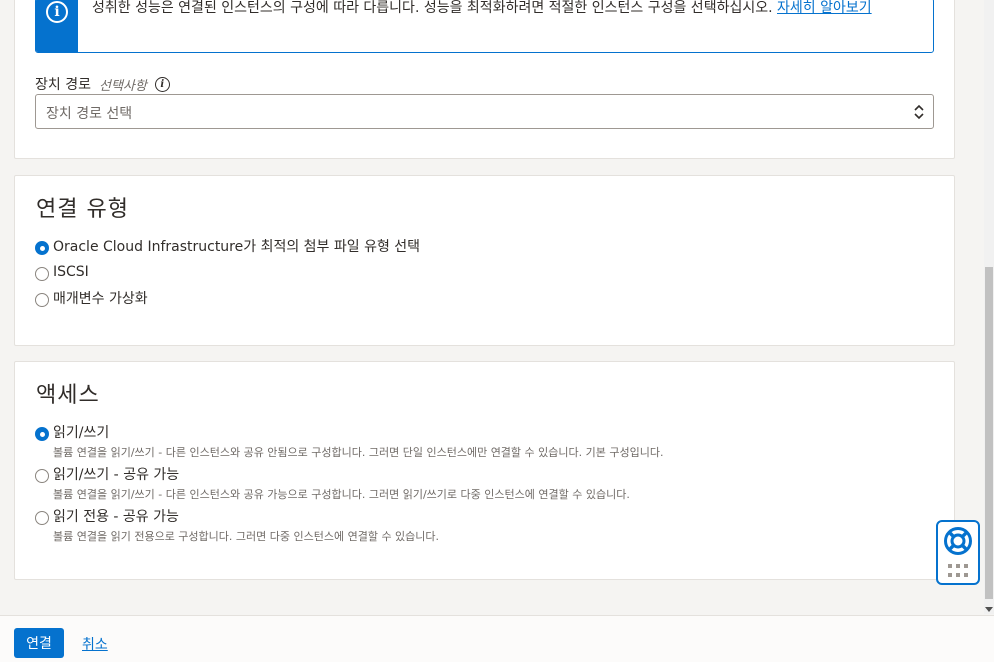 Image resolution: width=994 pixels, height=662 pixels. What do you see at coordinates (958, 541) in the screenshot?
I see `lifebuoy-icon` at bounding box center [958, 541].